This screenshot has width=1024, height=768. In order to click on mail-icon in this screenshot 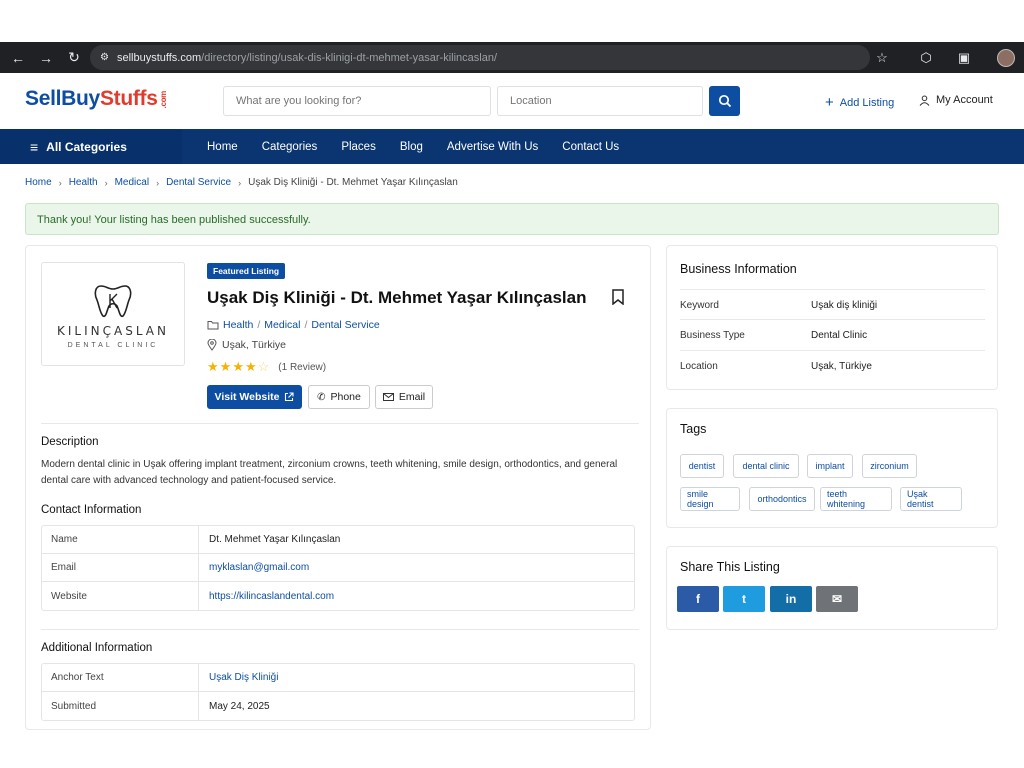, I will do `click(388, 397)`.